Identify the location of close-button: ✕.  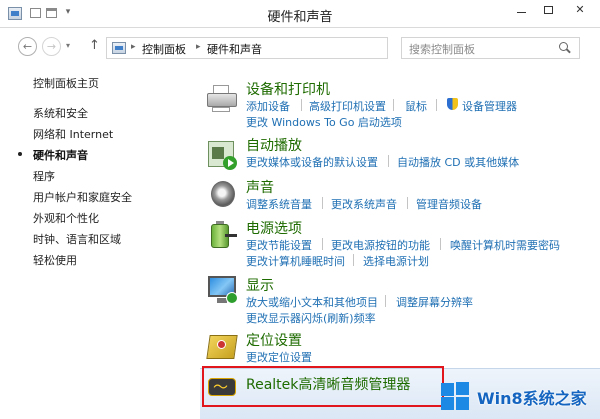
(580, 10).